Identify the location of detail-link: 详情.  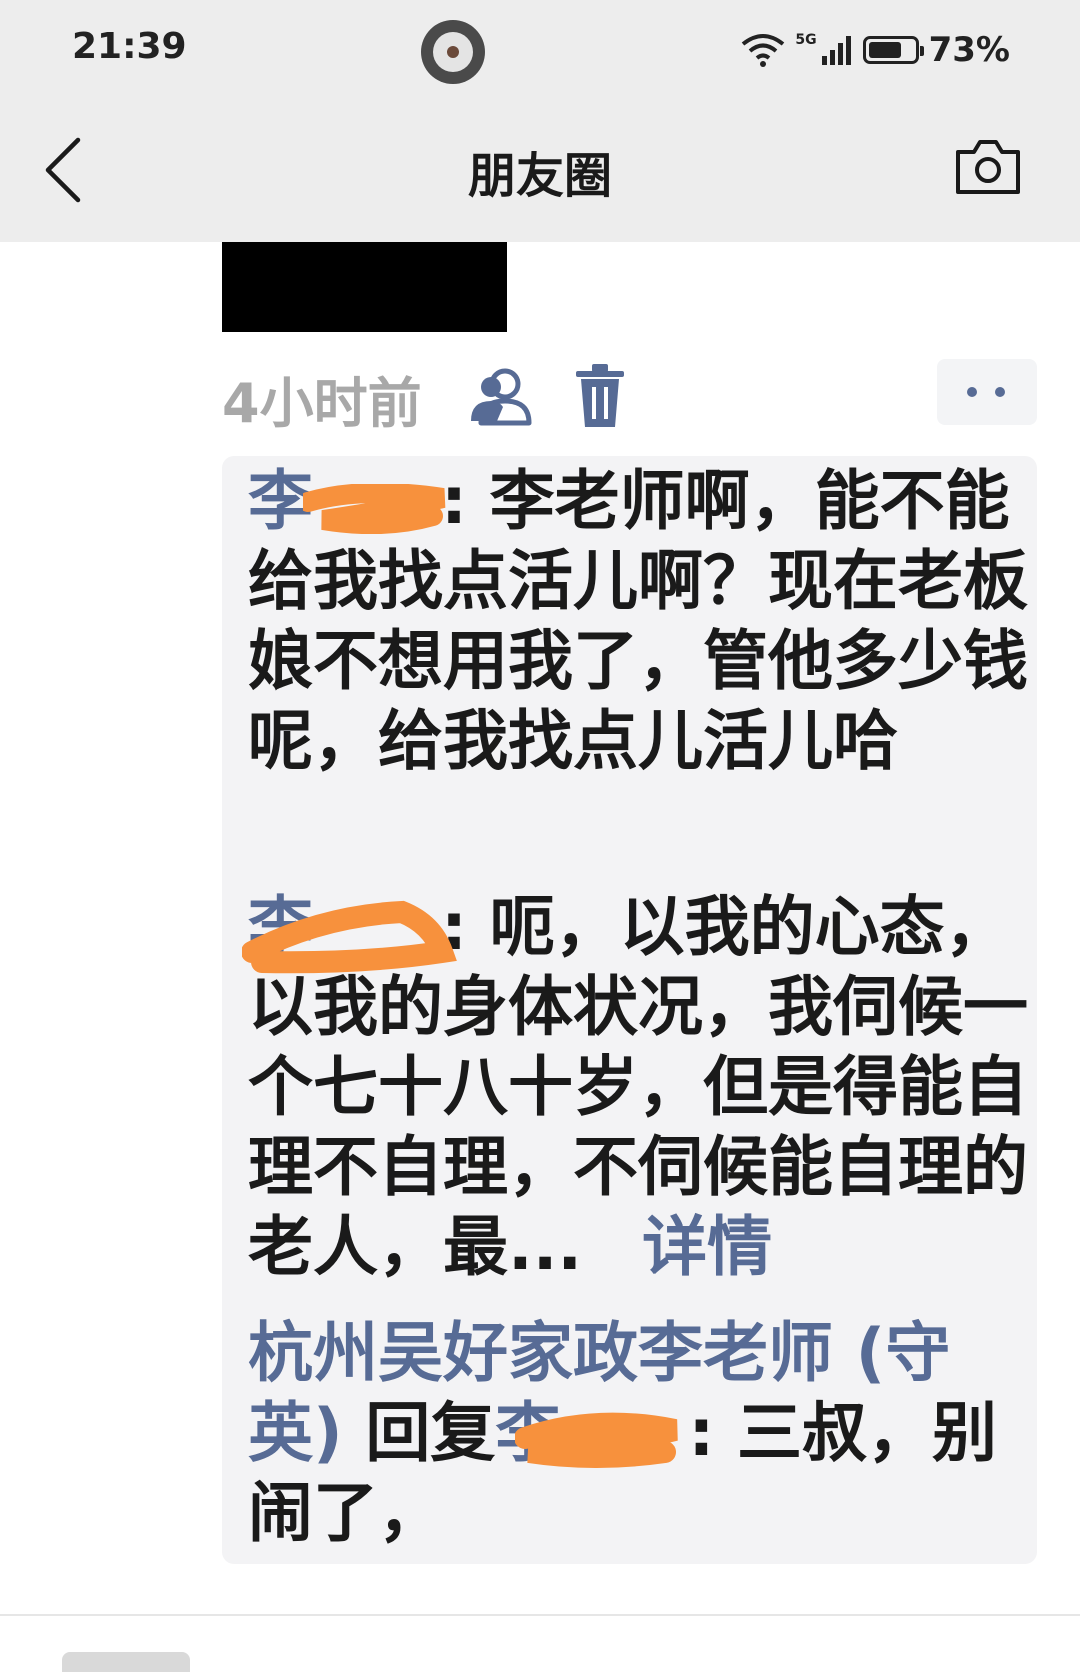
(707, 1247).